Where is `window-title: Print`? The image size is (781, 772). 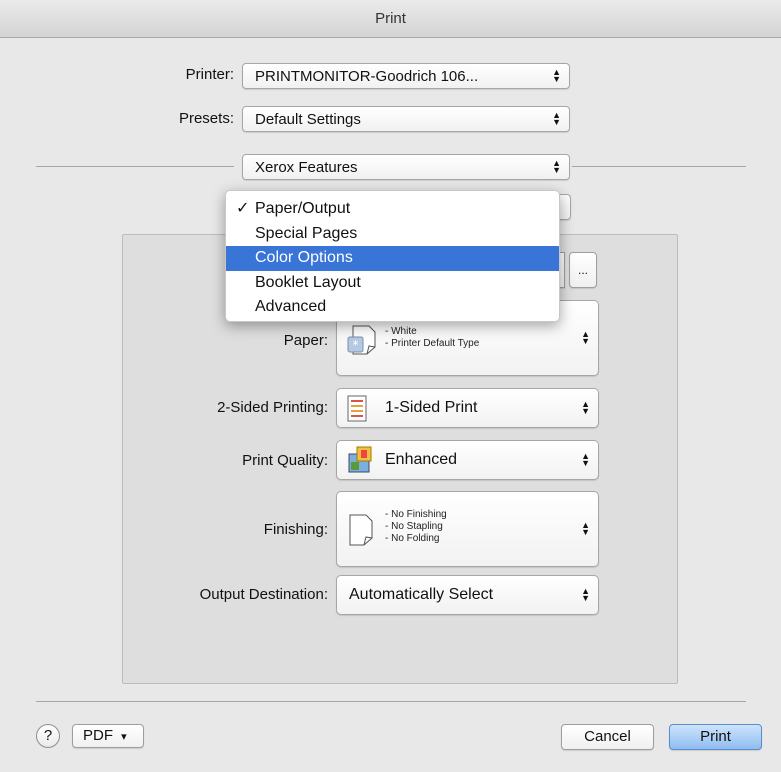 window-title: Print is located at coordinates (390, 18).